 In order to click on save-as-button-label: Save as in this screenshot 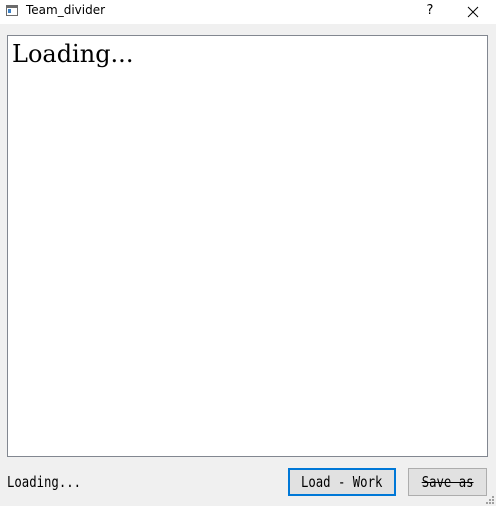, I will do `click(447, 482)`.